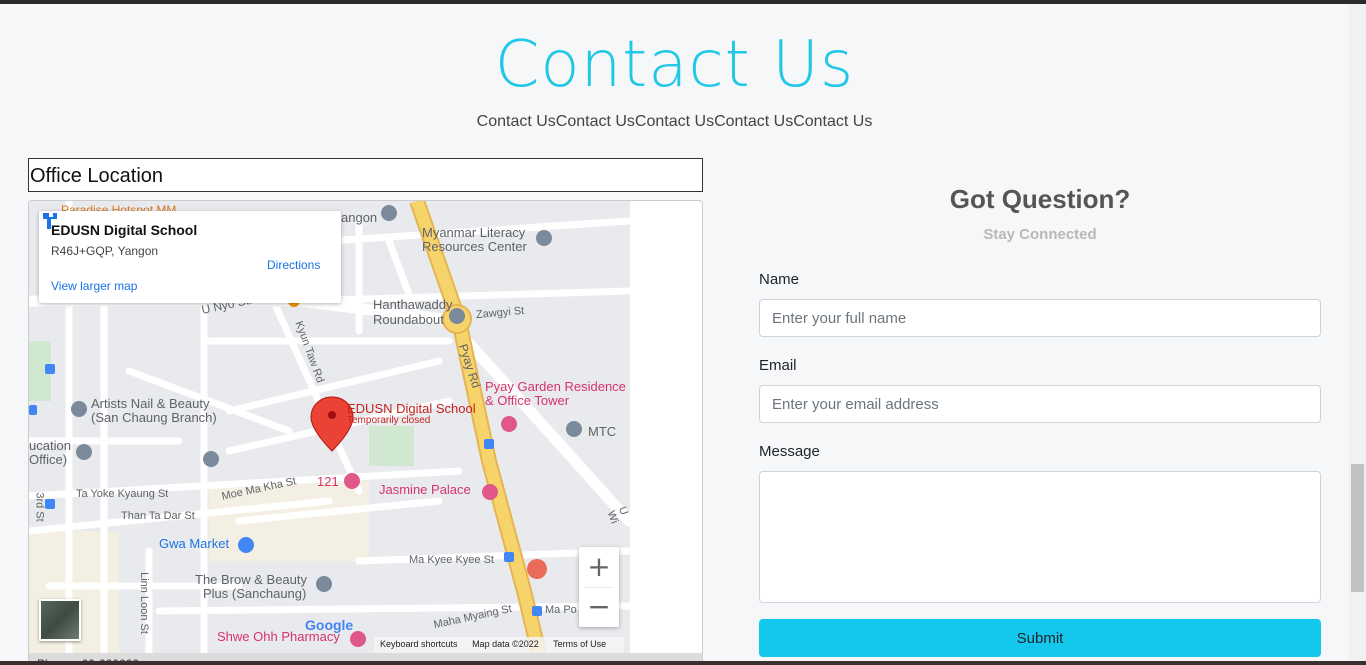  I want to click on map-label: Ta Yoke Kyaung St, so click(122, 494).